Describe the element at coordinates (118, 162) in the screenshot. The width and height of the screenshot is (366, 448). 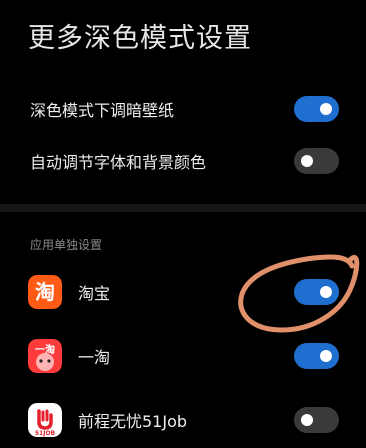
I see `setting-label: 自动调节字体和背景颜色` at that location.